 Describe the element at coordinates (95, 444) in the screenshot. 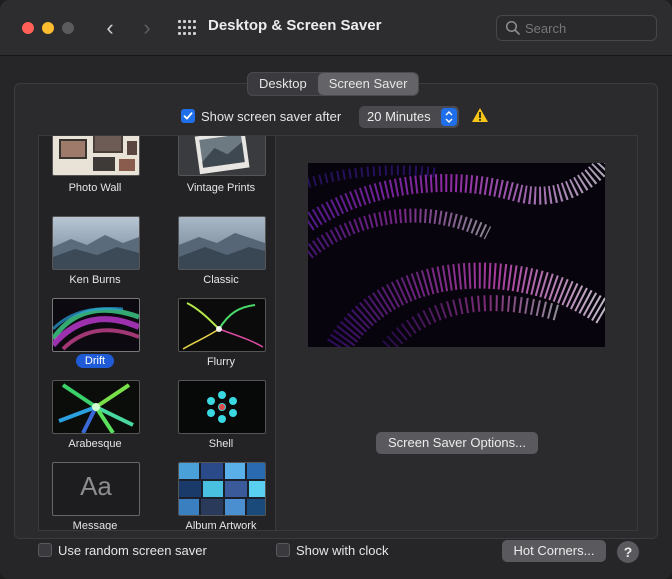

I see `arabesque-label: Arabesque` at that location.